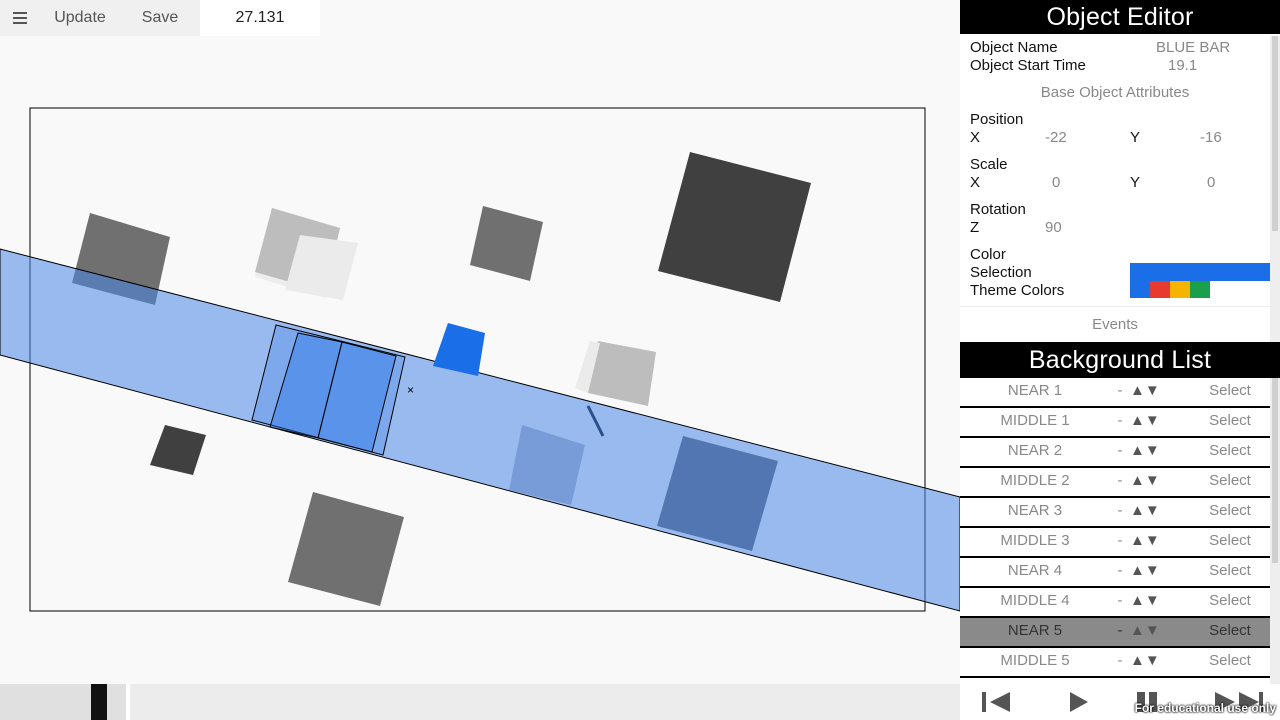 The height and width of the screenshot is (720, 1280). I want to click on object-editor-title: Object Editor, so click(1120, 17).